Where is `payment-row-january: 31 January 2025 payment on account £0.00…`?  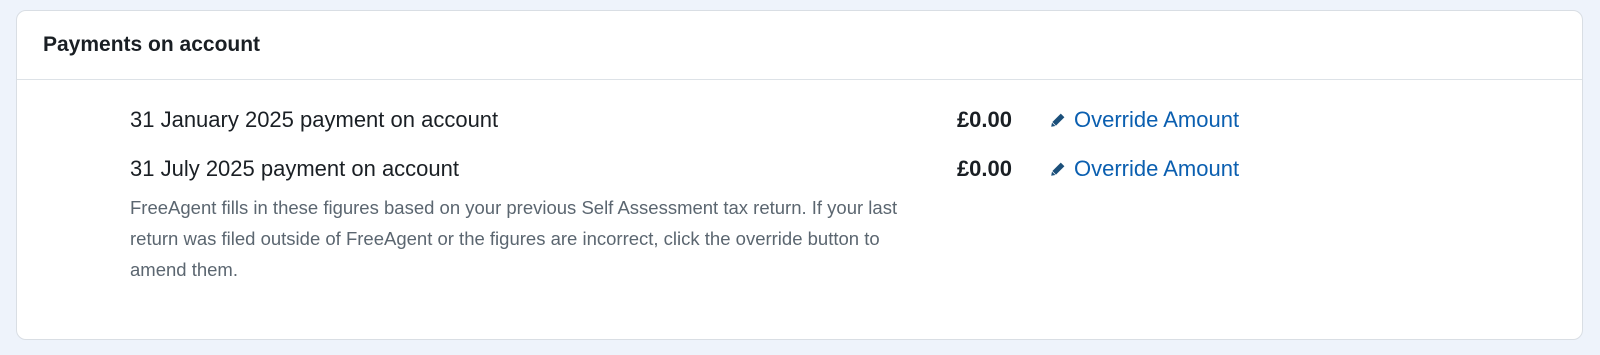 payment-row-january: 31 January 2025 payment on account £0.00… is located at coordinates (799, 120).